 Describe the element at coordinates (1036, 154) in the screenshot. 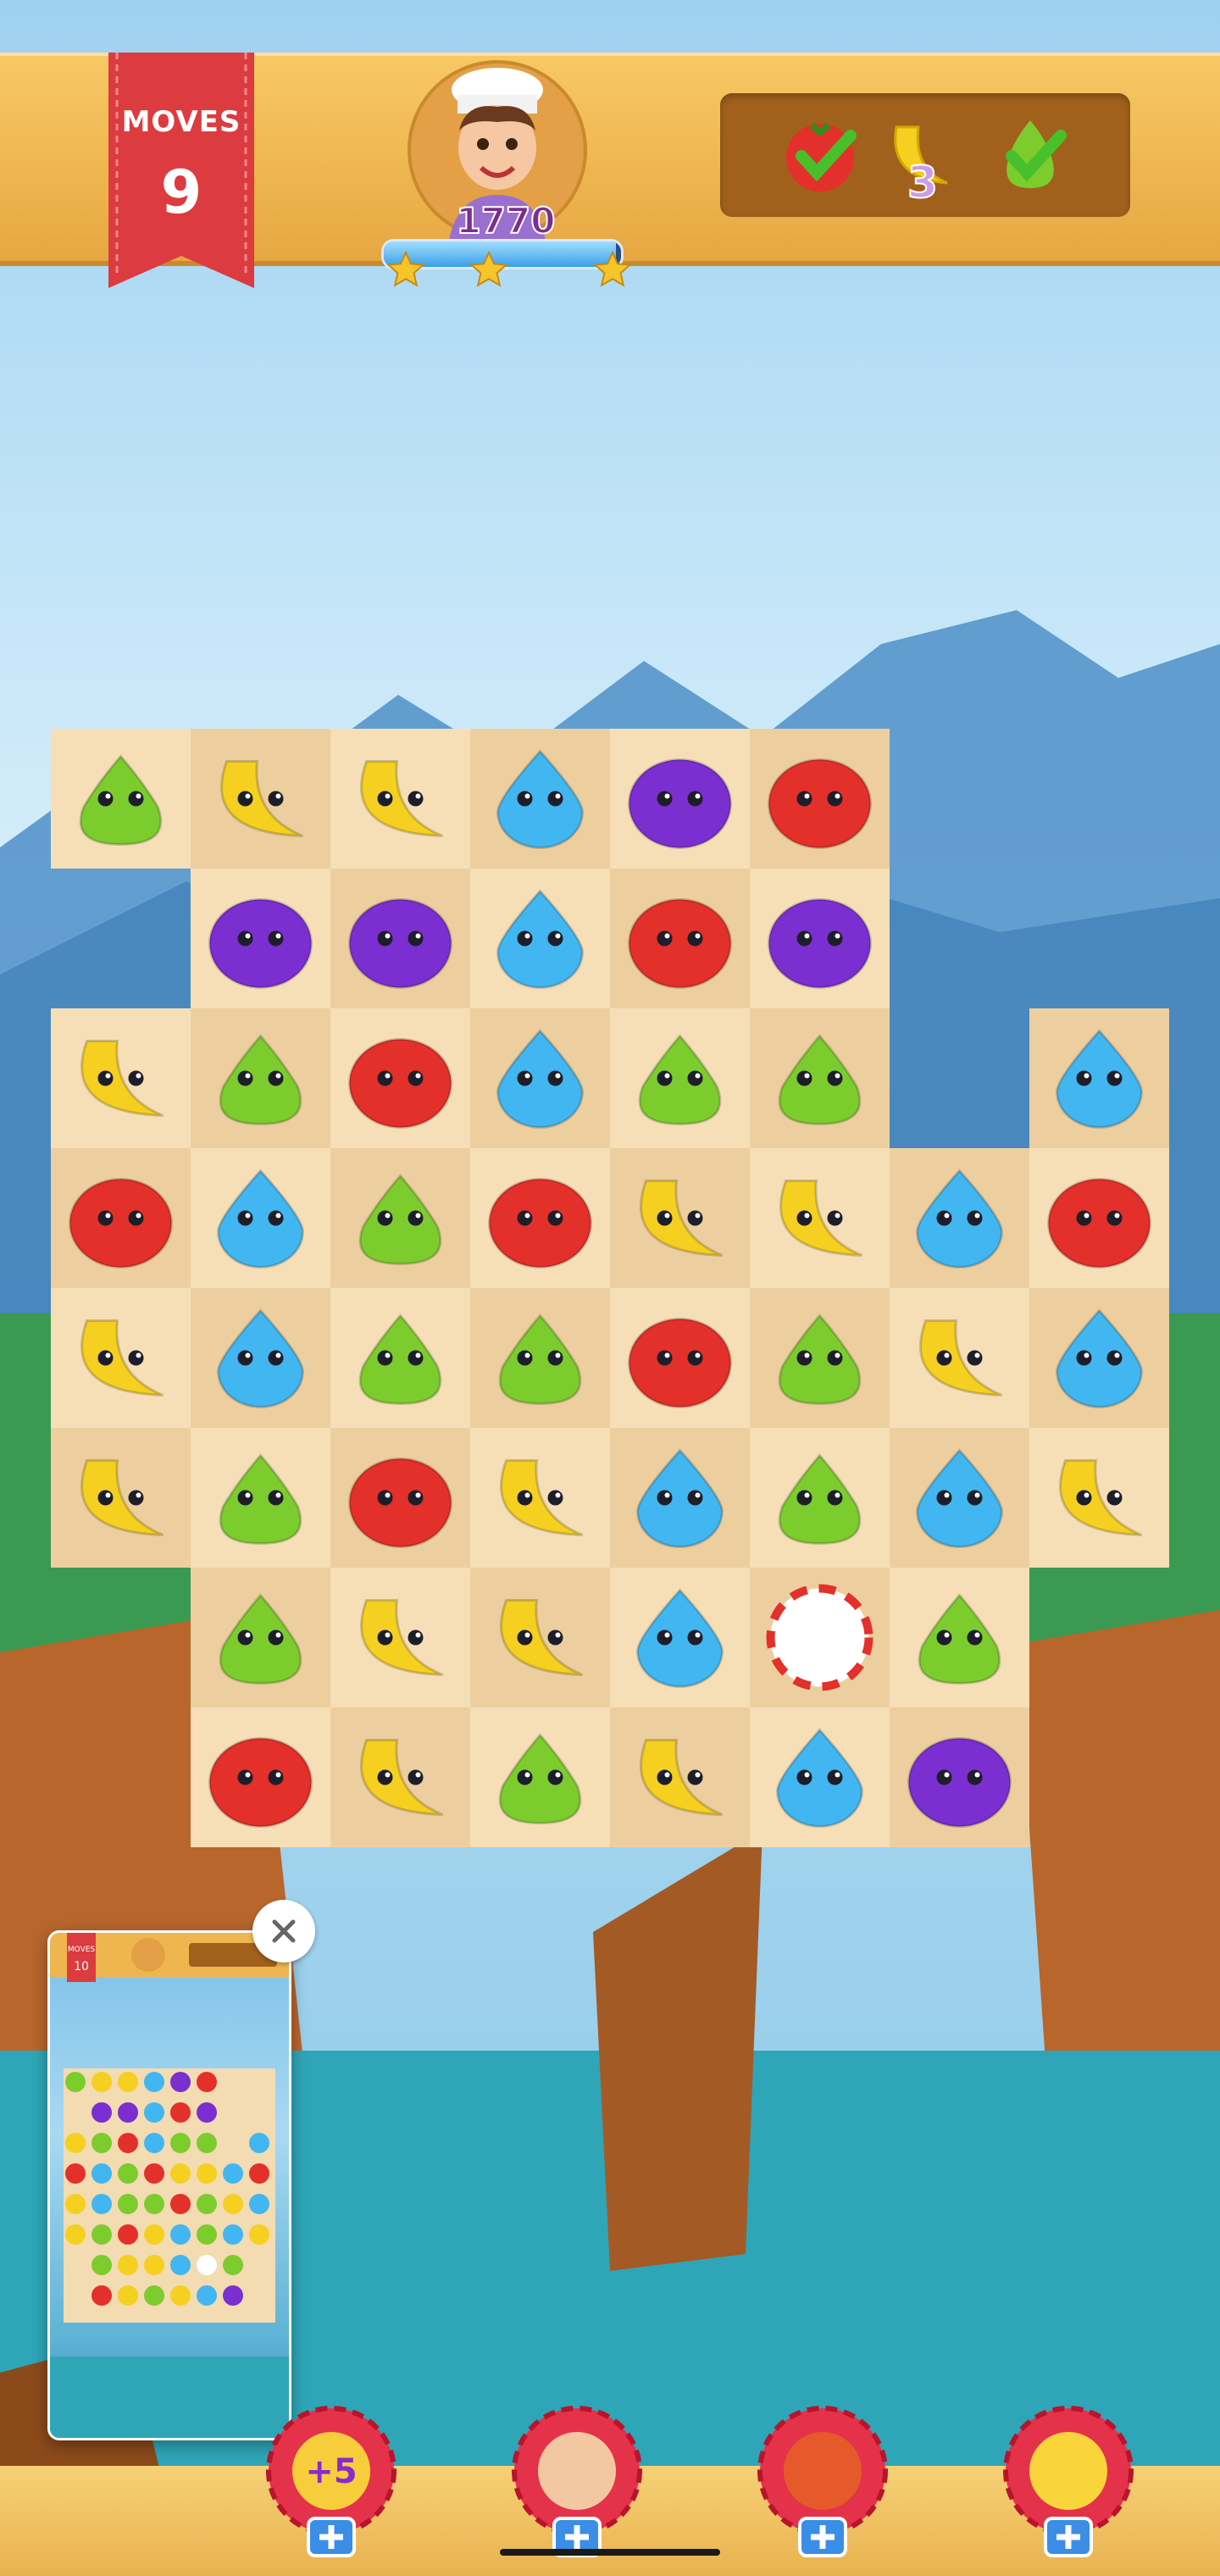

I see `pear-goal-icon` at that location.